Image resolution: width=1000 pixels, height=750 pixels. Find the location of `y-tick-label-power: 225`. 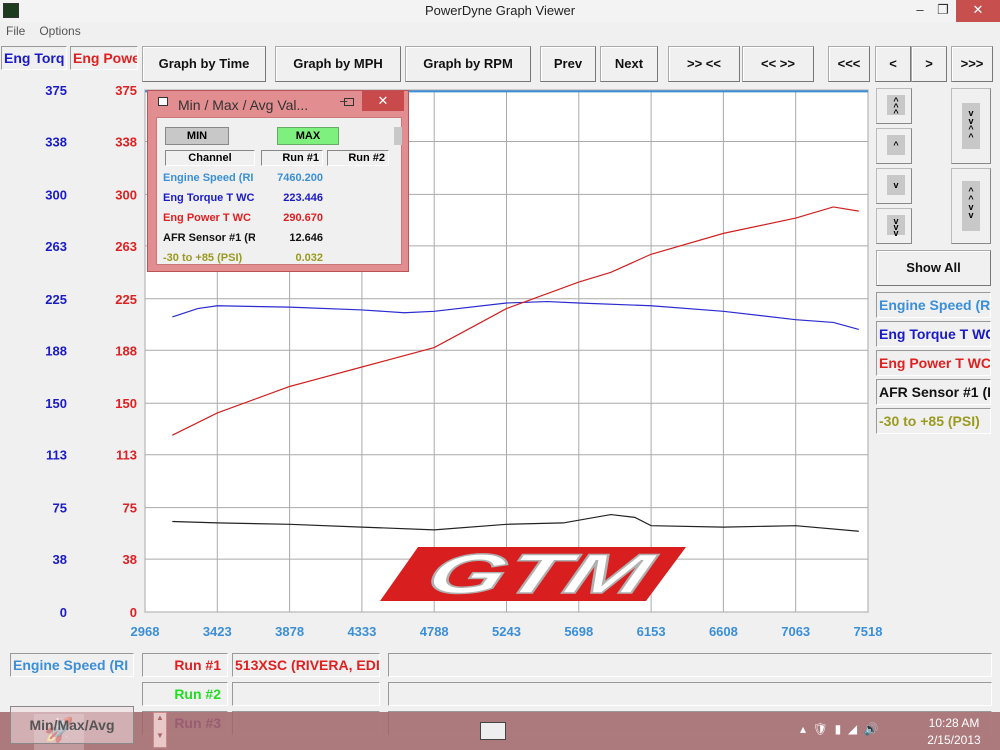

y-tick-label-power: 225 is located at coordinates (126, 299).